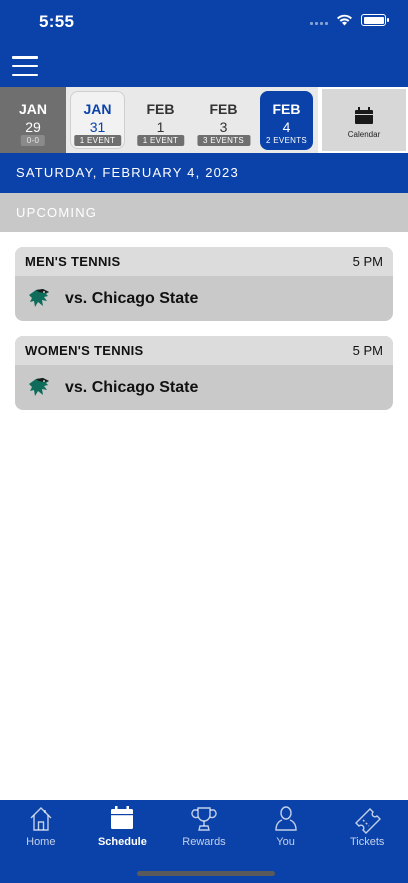 The image size is (408, 883). Describe the element at coordinates (204, 261) in the screenshot. I see `event-card-header: MEN'S TENNIS 5 PM` at that location.